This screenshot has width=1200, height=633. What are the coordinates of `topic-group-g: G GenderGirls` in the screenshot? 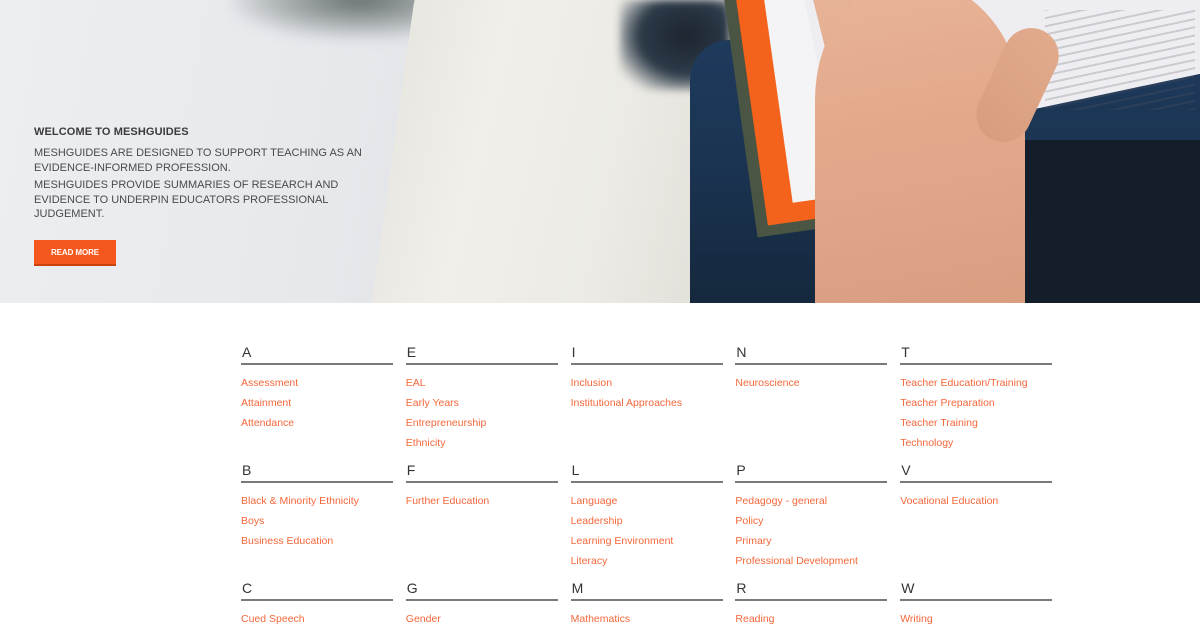 It's located at (481, 606).